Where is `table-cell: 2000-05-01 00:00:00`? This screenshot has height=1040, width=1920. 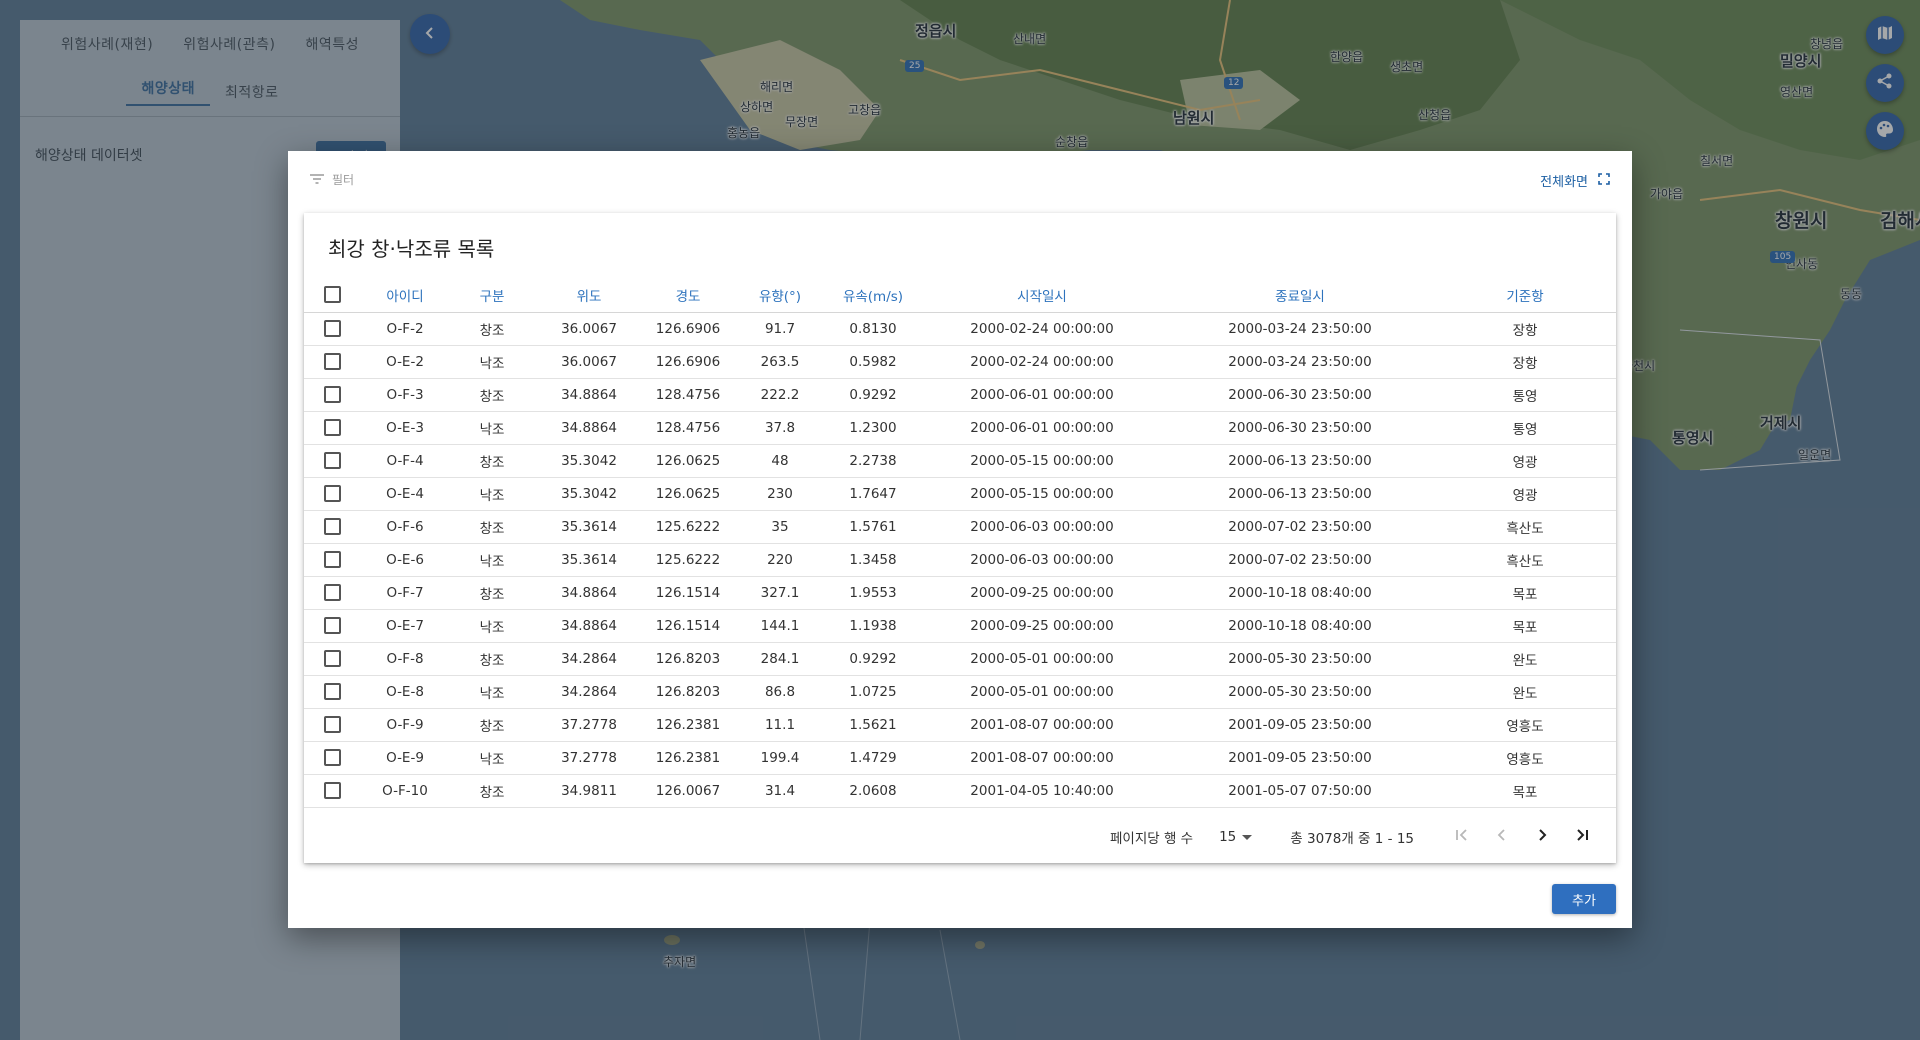 table-cell: 2000-05-01 00:00:00 is located at coordinates (1042, 659).